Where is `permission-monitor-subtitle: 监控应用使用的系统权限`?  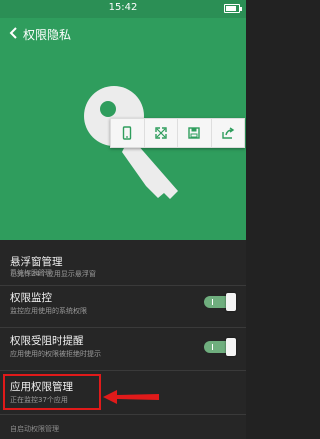
permission-monitor-subtitle: 监控应用使用的系统权限 is located at coordinates (48, 311).